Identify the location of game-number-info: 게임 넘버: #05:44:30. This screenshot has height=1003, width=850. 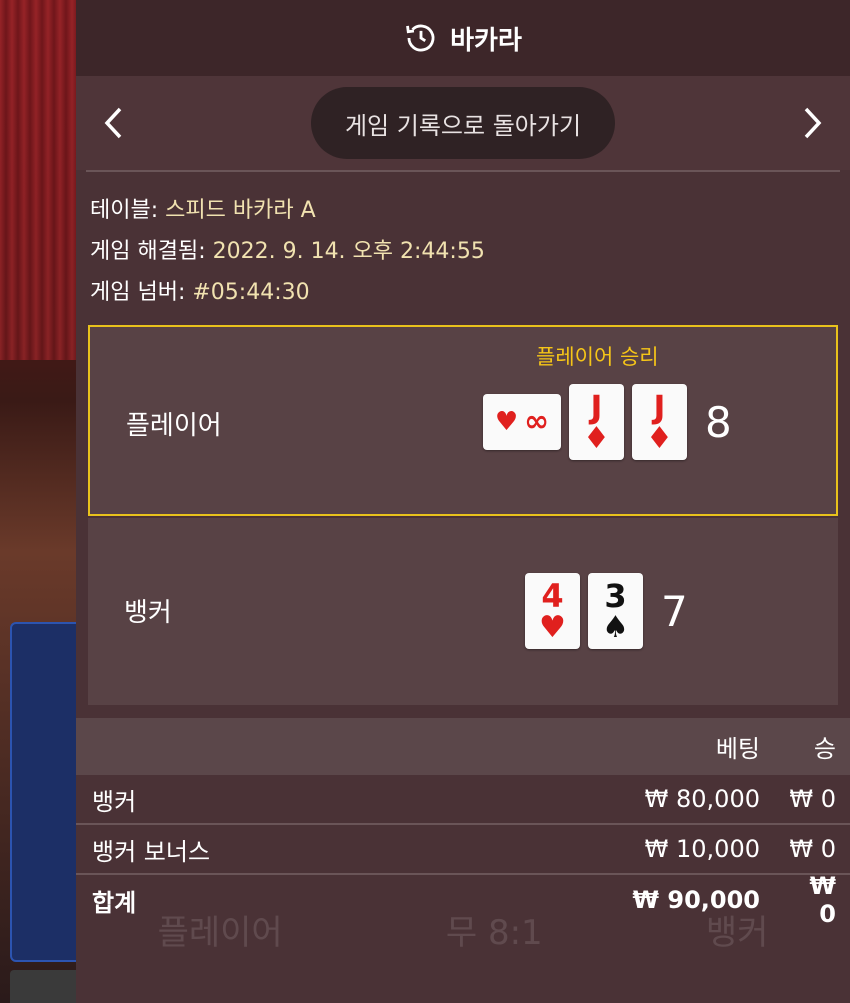
(463, 292).